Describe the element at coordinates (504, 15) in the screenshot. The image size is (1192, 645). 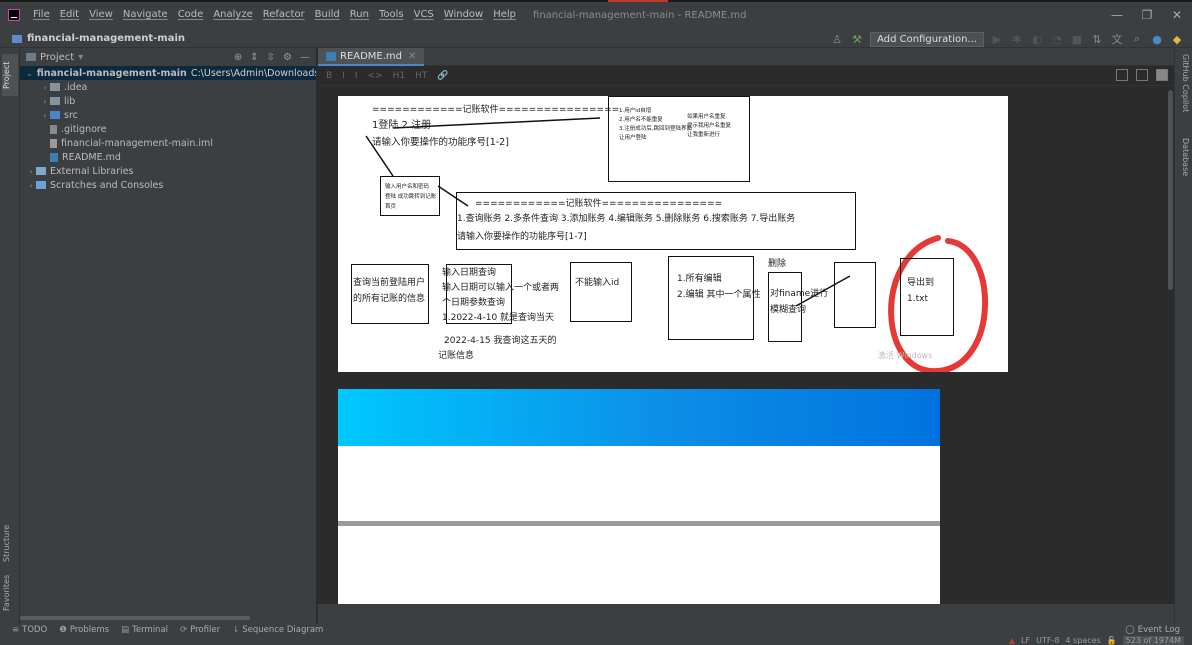
I see `menu-help: Help` at that location.